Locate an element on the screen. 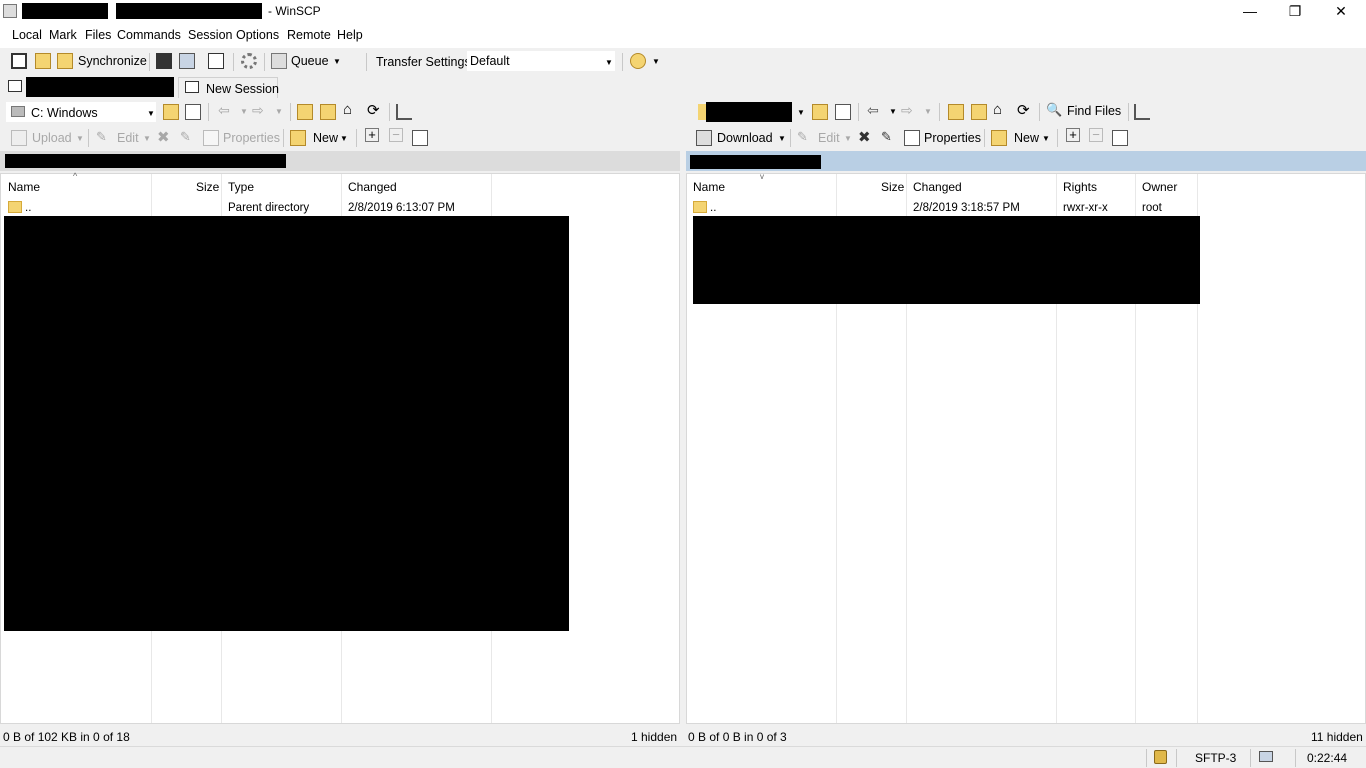 The width and height of the screenshot is (1366, 768). download-icon is located at coordinates (704, 138).